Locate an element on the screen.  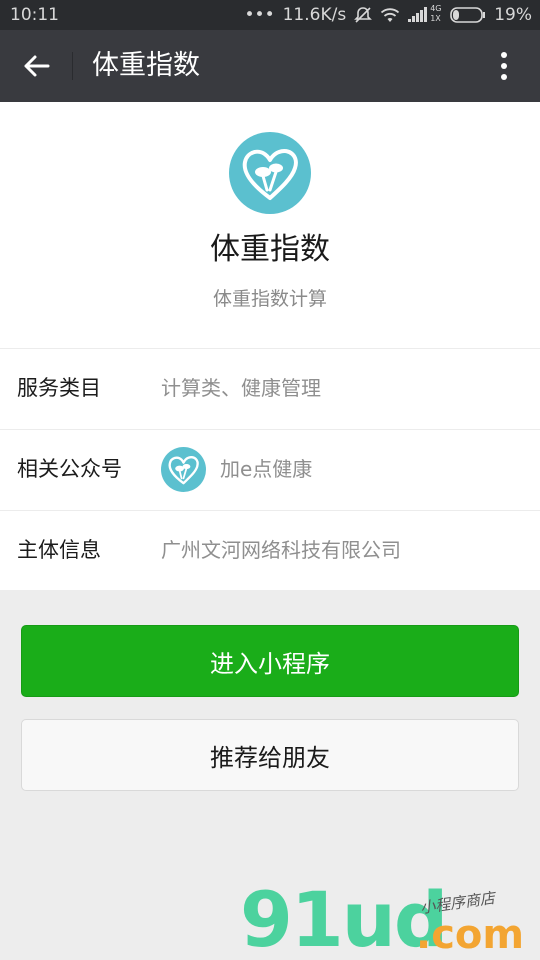
site-watermark: 91ud .com 小程序商店 is located at coordinates (390, 920).